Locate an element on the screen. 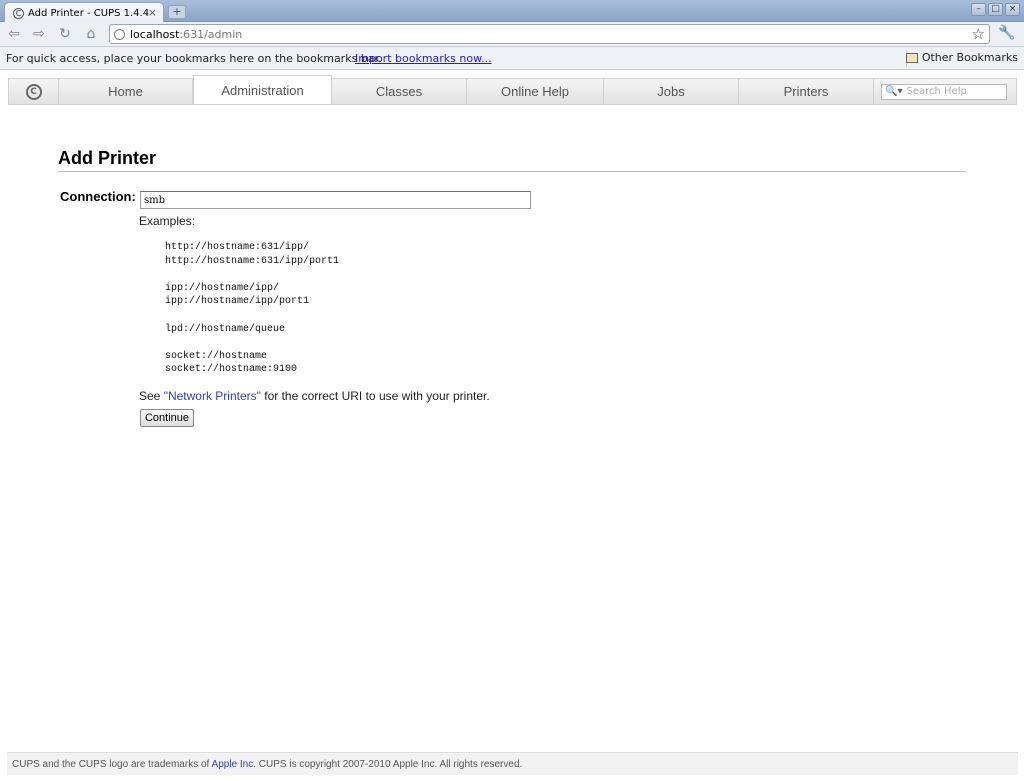  browser-toolbar: ⇦ ⇨ ↻ ⌂ localhost:631/admin ☆ 🔧 is located at coordinates (512, 34).